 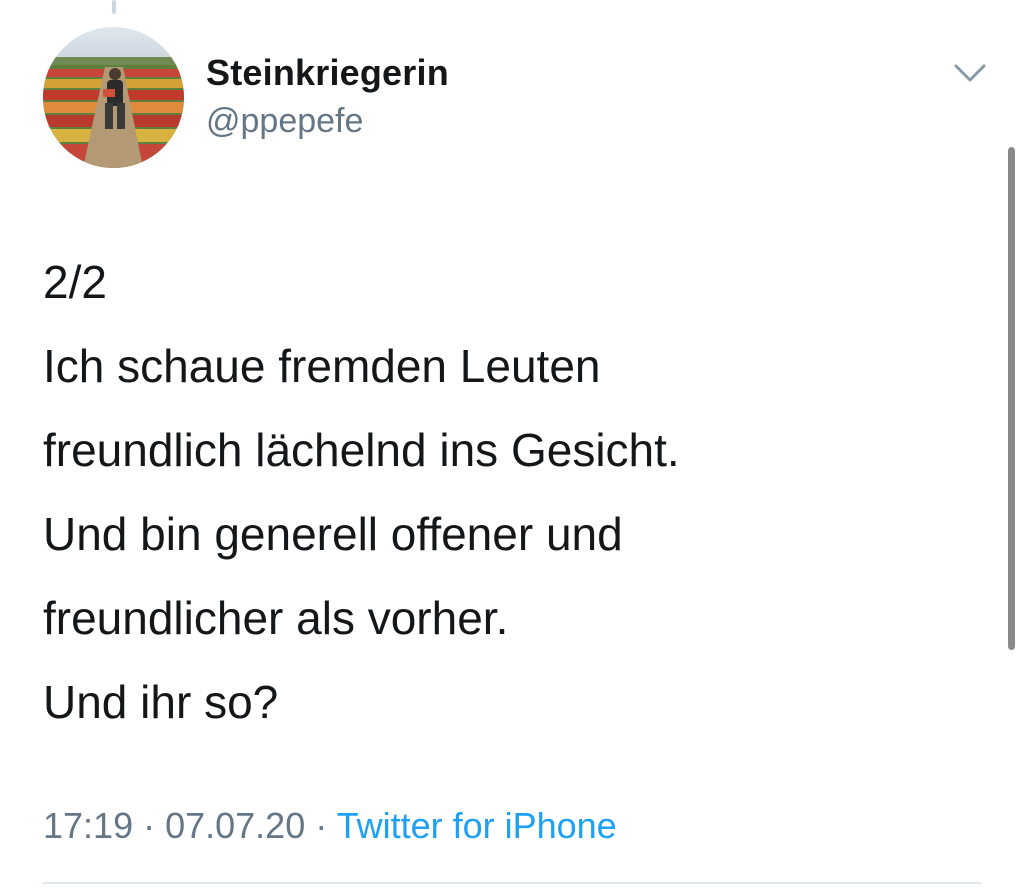 What do you see at coordinates (477, 825) in the screenshot?
I see `tweet-source-link: Twitter for iPhone` at bounding box center [477, 825].